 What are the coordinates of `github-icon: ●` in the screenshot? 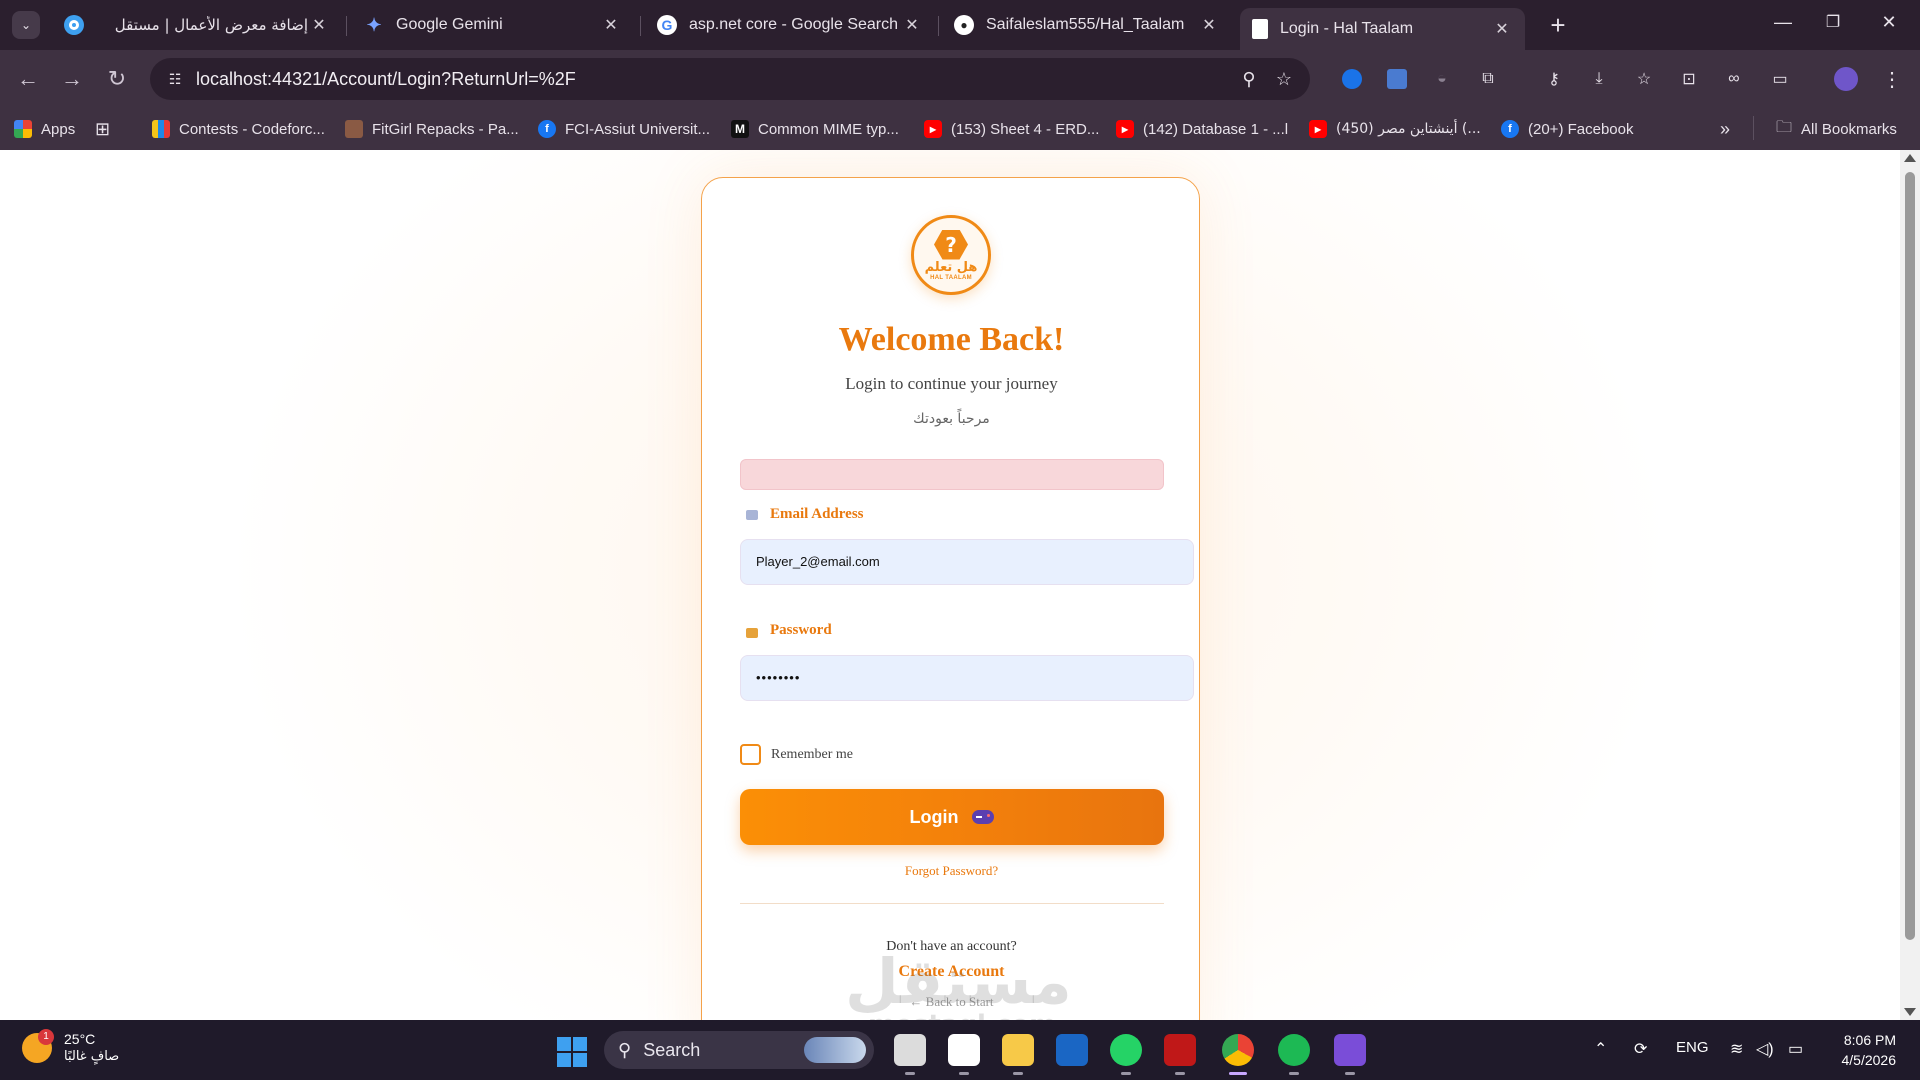 It's located at (964, 25).